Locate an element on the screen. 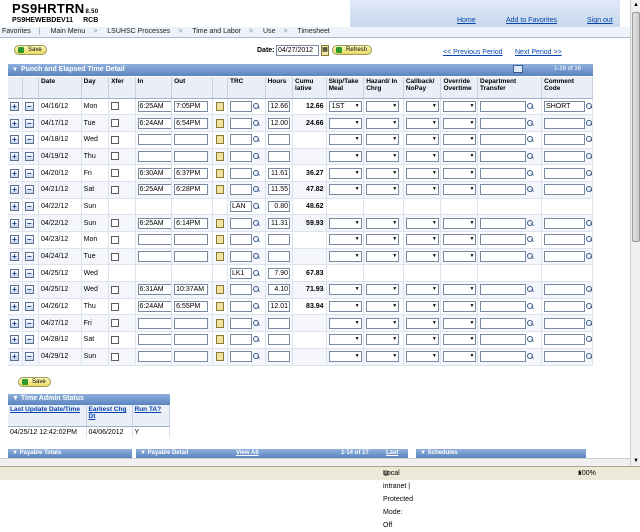 The height and width of the screenshot is (532, 640). run-ta-header: Run TA? is located at coordinates (151, 416).